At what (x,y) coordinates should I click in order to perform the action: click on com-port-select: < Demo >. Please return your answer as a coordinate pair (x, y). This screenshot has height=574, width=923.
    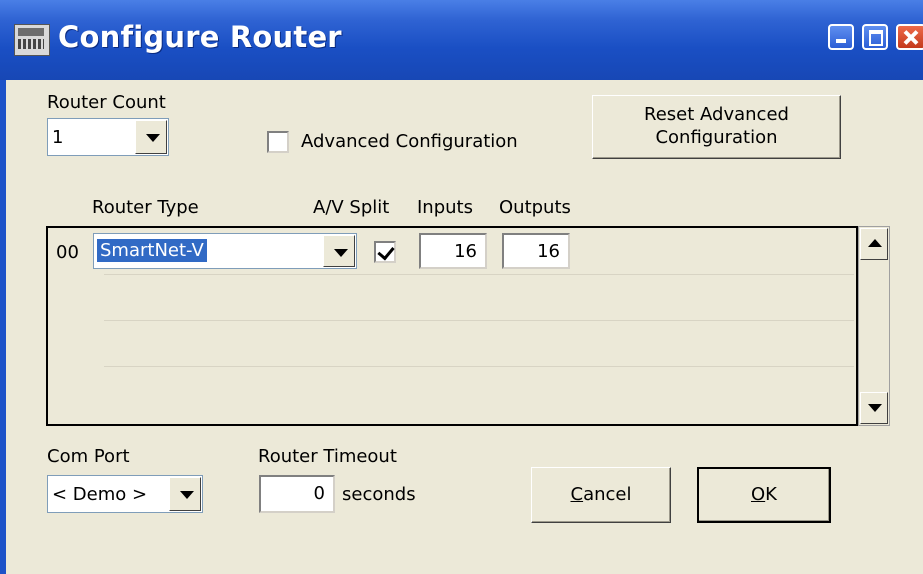
    Looking at the image, I should click on (125, 494).